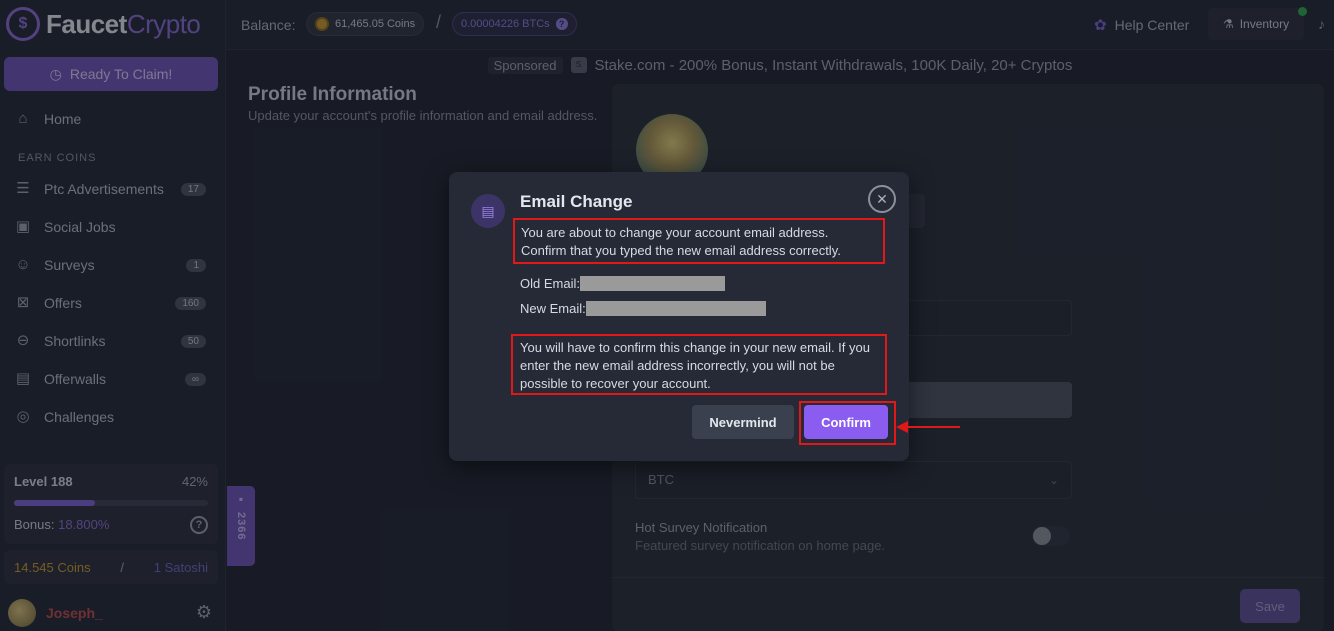 This screenshot has height=631, width=1334. What do you see at coordinates (550, 283) in the screenshot?
I see `old-email-label: Old Email:` at bounding box center [550, 283].